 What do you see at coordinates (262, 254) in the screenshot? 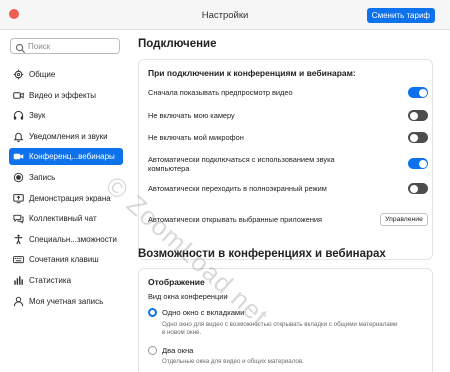
I see `section-title-features: Возможности в конференциях и вебинарах` at bounding box center [262, 254].